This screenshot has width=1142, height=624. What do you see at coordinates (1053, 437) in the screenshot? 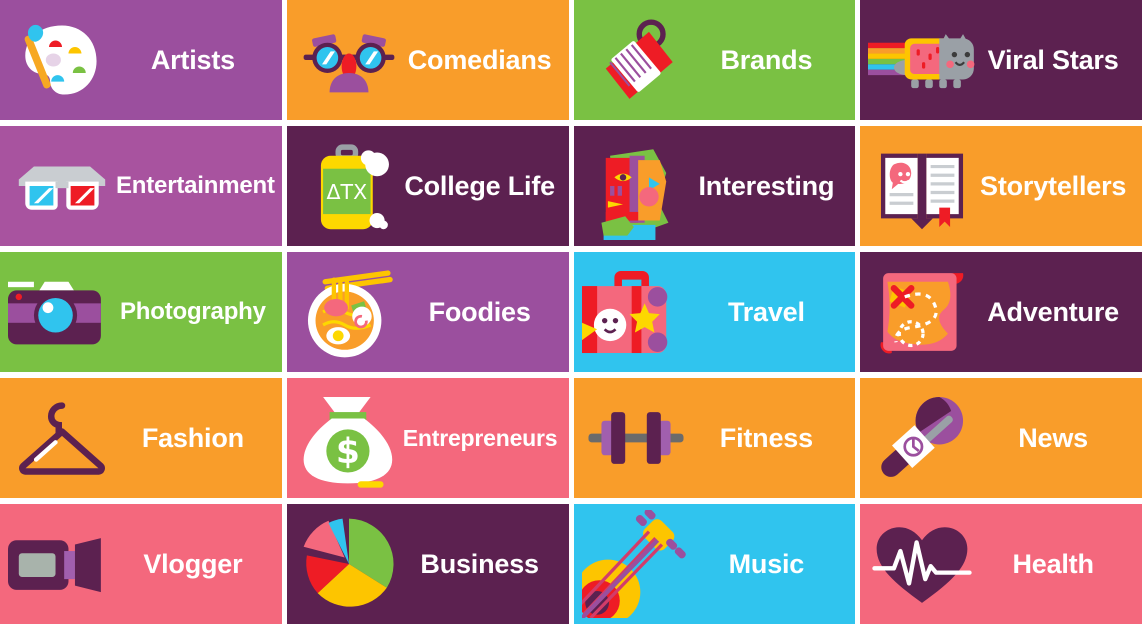
I see `category-tile-label: News` at bounding box center [1053, 437].